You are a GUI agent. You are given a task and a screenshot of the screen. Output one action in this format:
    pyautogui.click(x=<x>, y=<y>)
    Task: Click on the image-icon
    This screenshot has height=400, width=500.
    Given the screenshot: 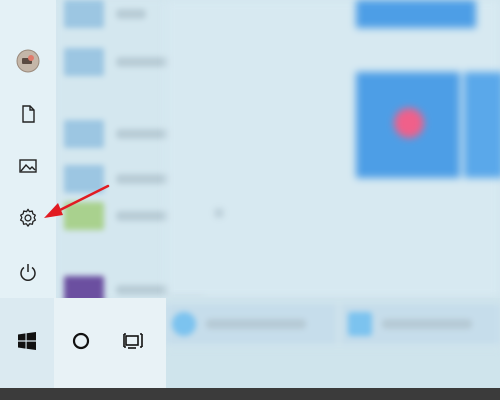 What is the action you would take?
    pyautogui.click(x=28, y=166)
    